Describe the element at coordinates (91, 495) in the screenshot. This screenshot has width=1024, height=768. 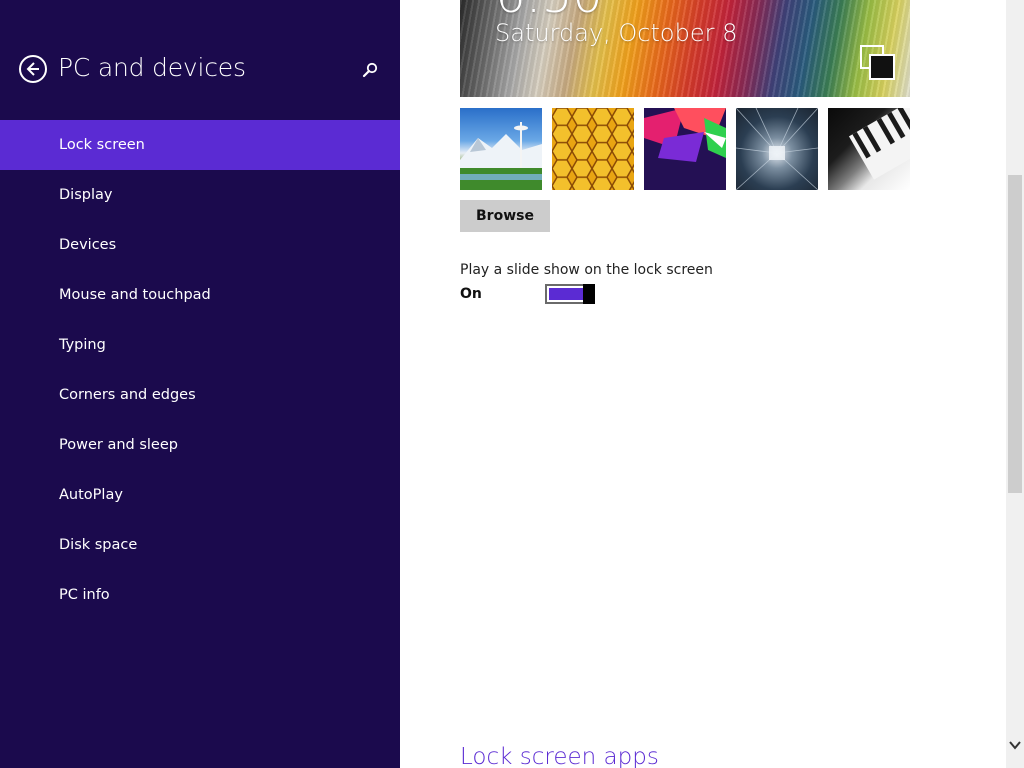
I see `sidebar-item-label: AutoPlay` at that location.